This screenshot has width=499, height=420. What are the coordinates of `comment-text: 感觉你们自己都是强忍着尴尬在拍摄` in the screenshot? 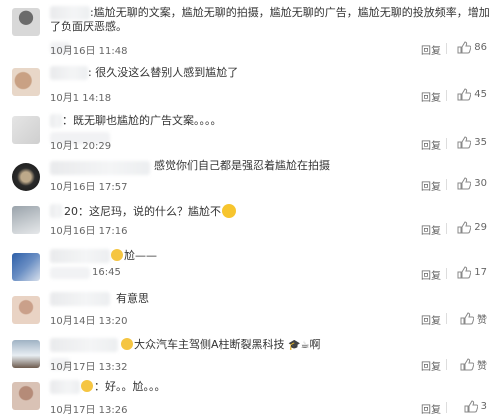 It's located at (242, 165).